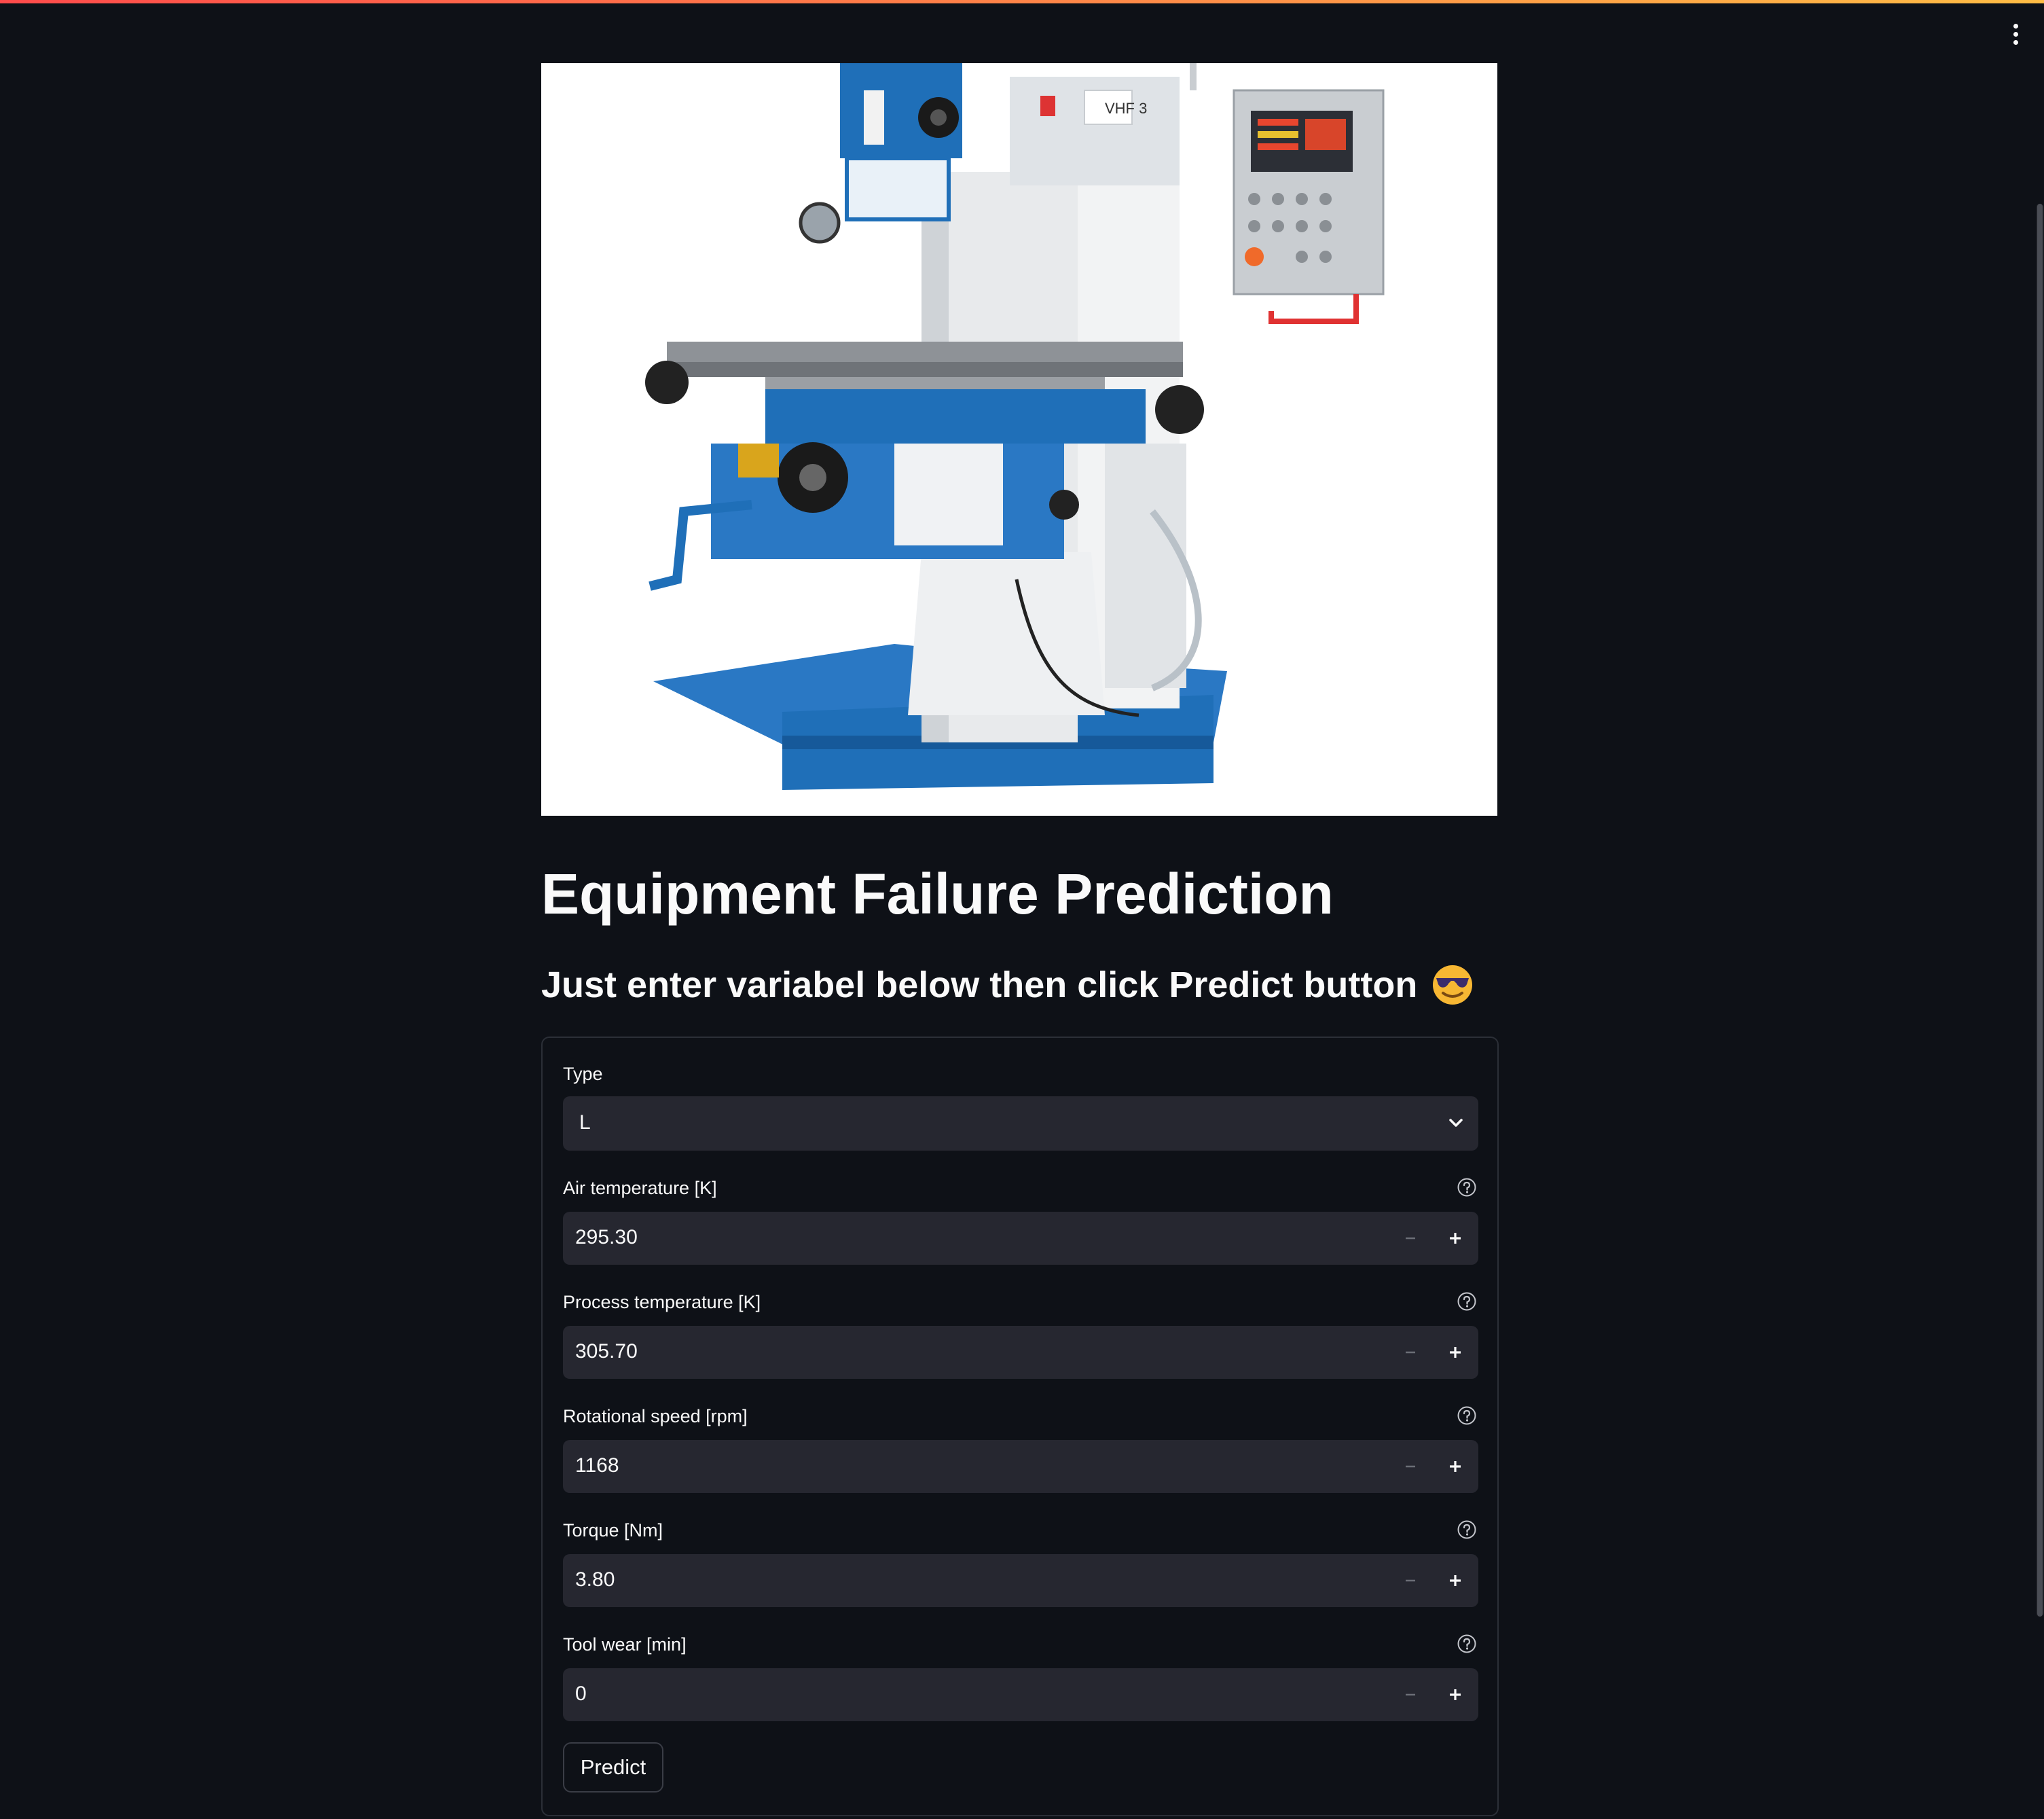  What do you see at coordinates (662, 1302) in the screenshot?
I see `process-temperature-label: Process temperature [K]` at bounding box center [662, 1302].